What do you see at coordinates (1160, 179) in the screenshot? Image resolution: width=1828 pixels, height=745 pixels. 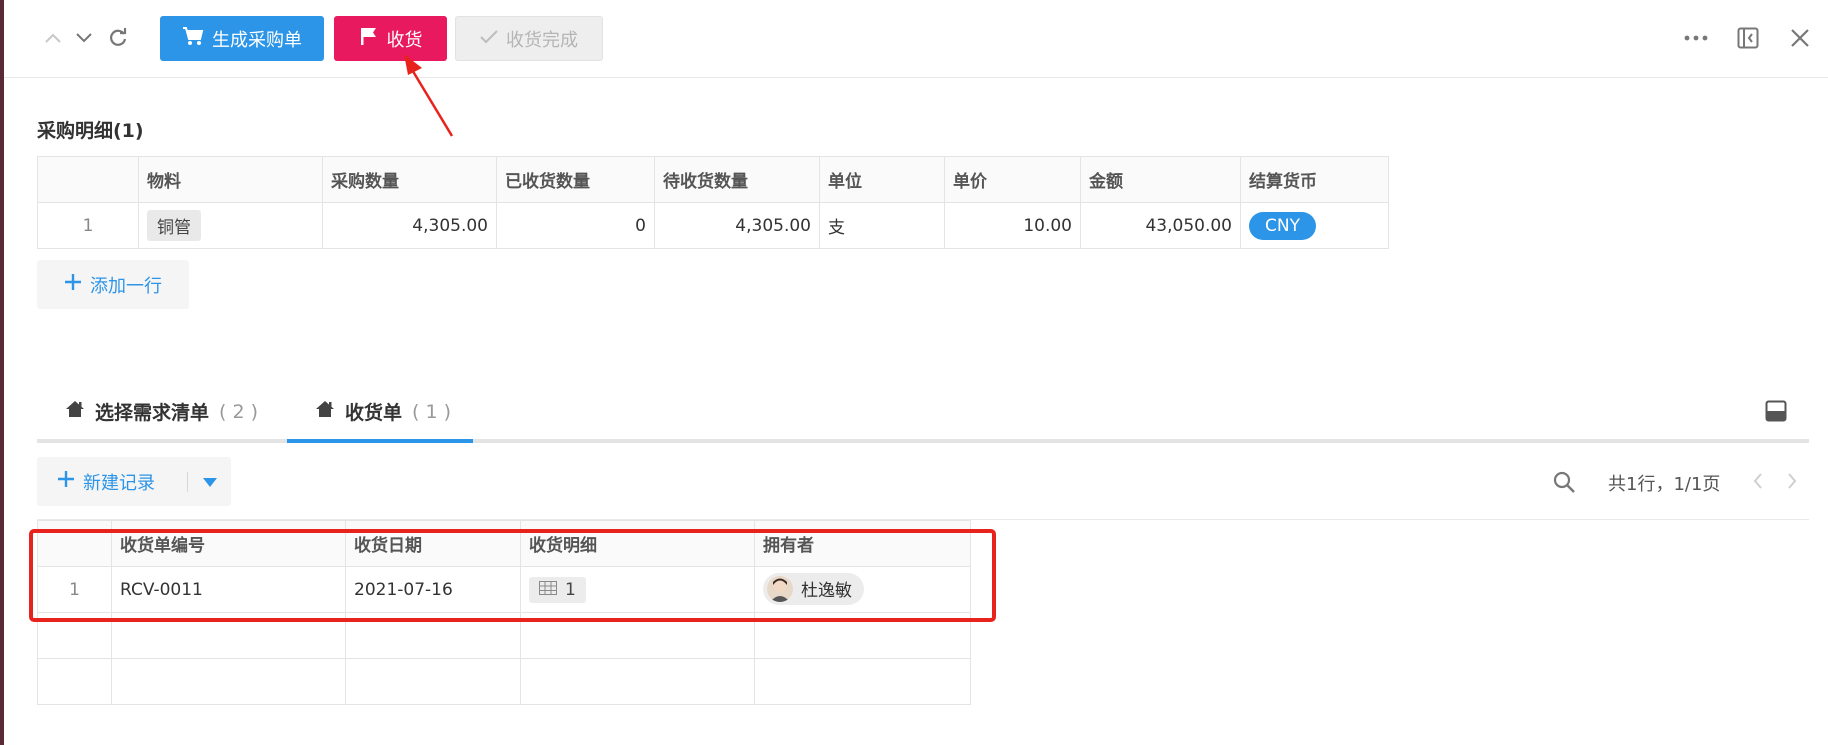 I see `header-amount: 金额` at bounding box center [1160, 179].